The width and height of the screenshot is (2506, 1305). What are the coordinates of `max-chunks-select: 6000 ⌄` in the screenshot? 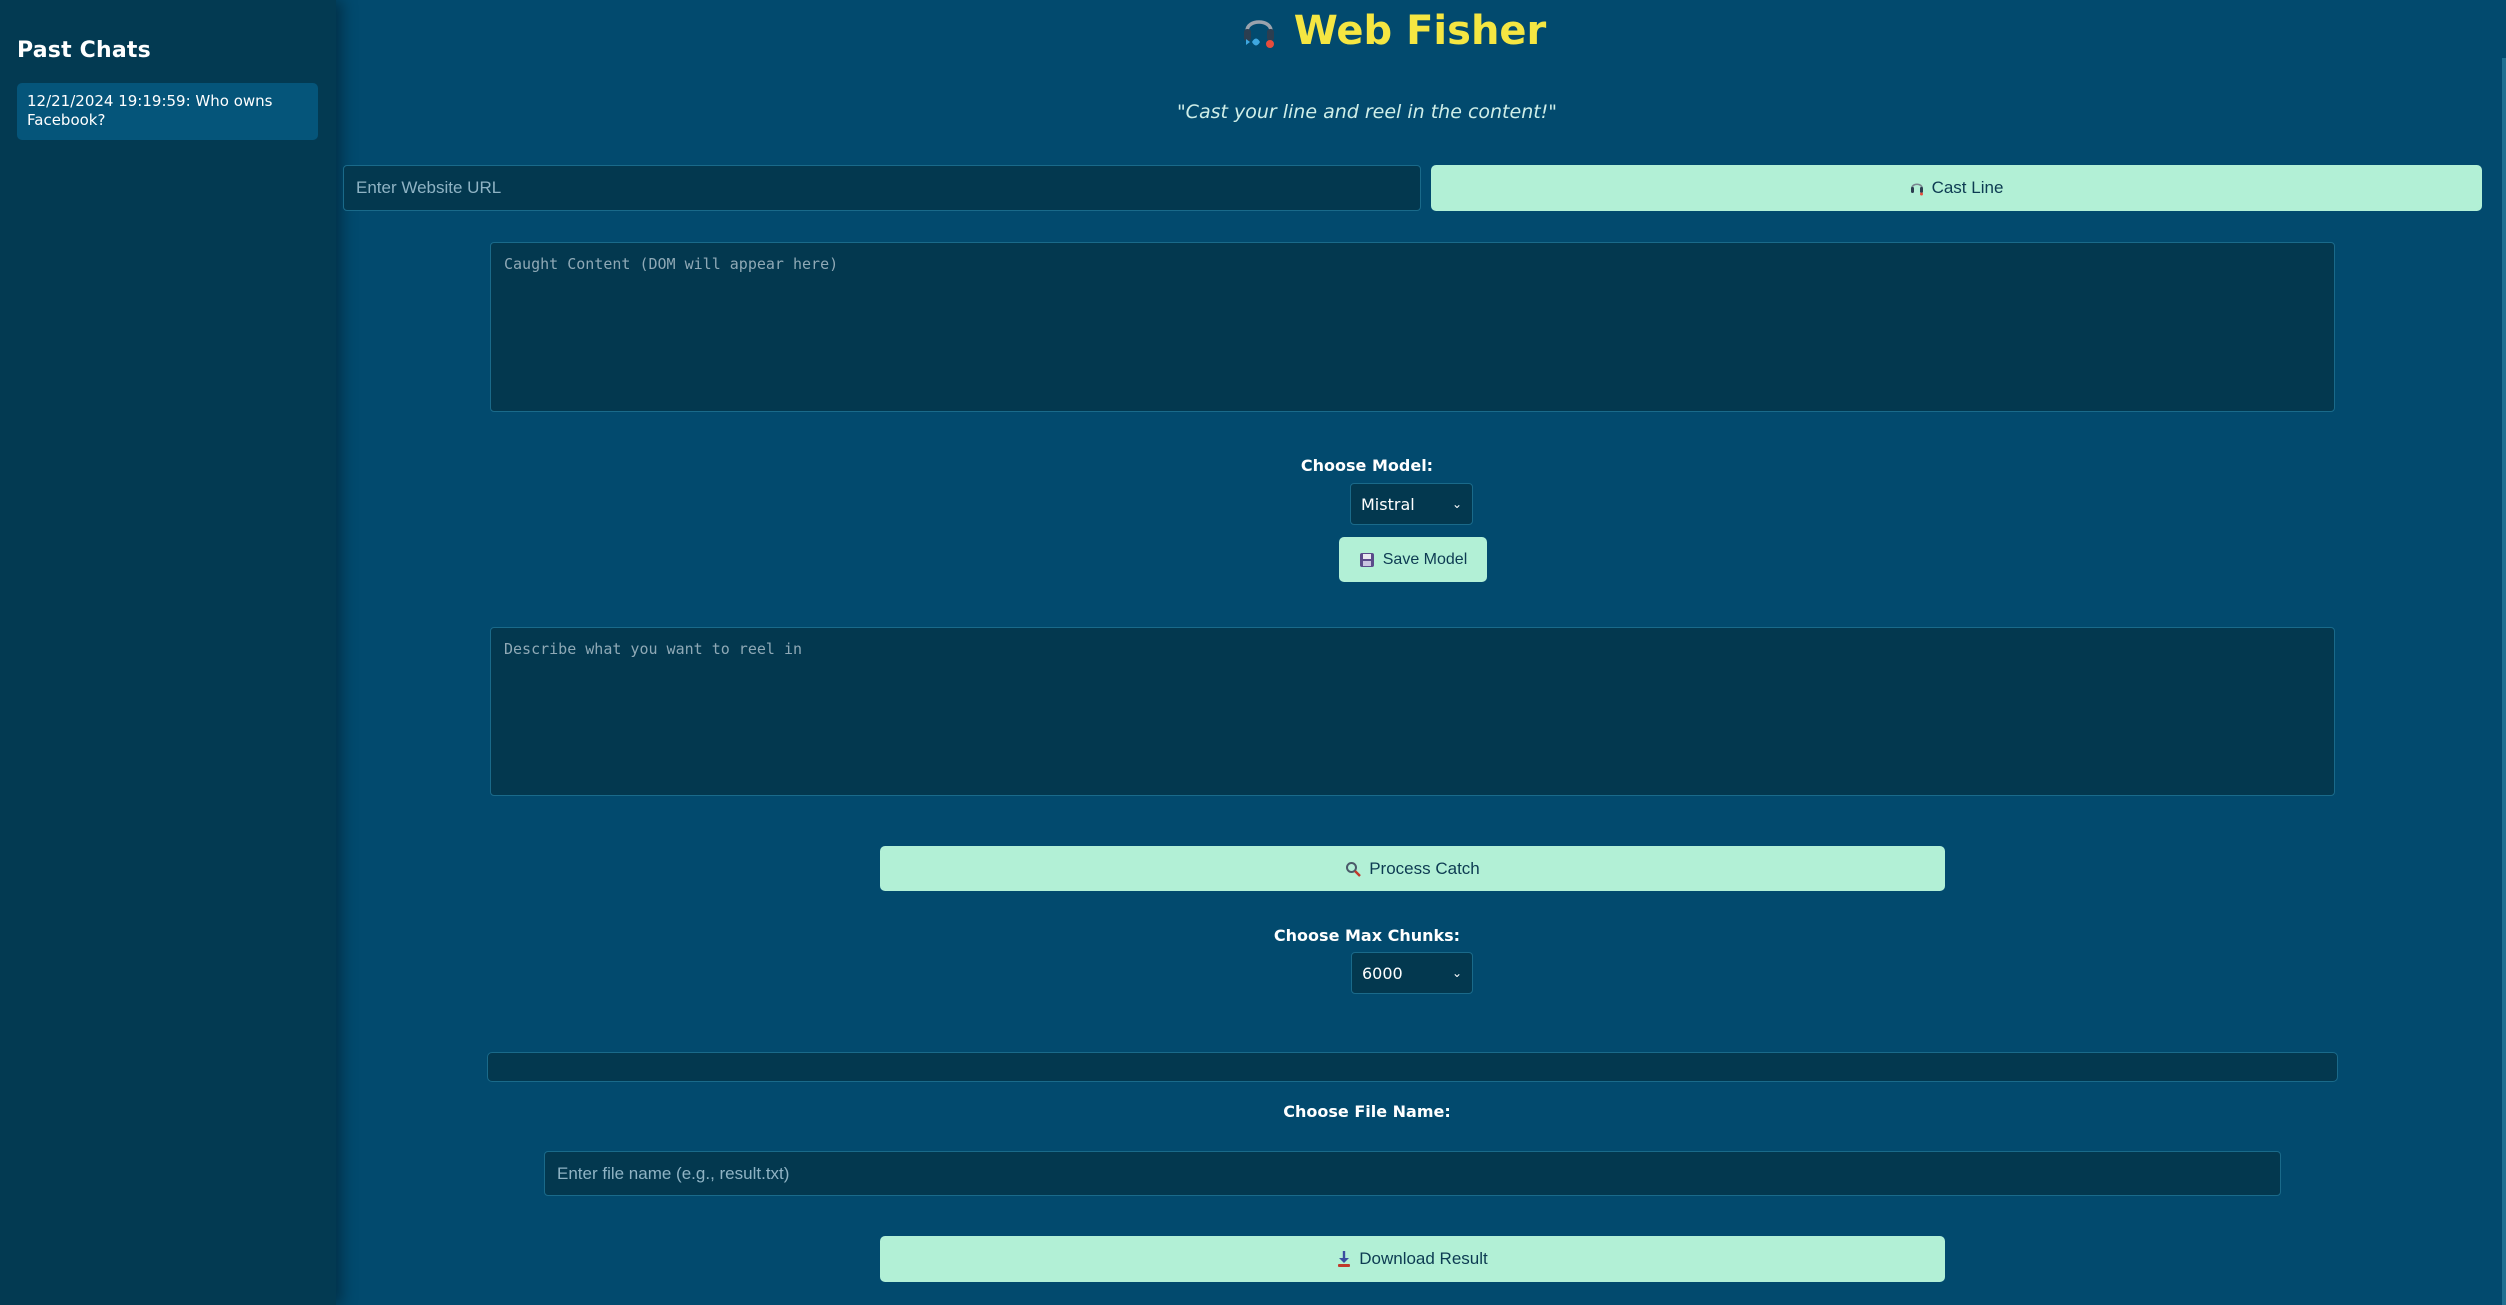 It's located at (1412, 973).